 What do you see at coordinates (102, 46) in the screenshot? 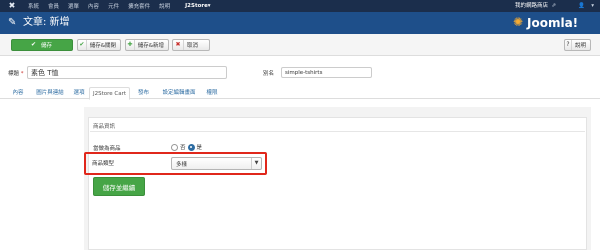
I see `save-close-label: 儲存&關閉` at bounding box center [102, 46].